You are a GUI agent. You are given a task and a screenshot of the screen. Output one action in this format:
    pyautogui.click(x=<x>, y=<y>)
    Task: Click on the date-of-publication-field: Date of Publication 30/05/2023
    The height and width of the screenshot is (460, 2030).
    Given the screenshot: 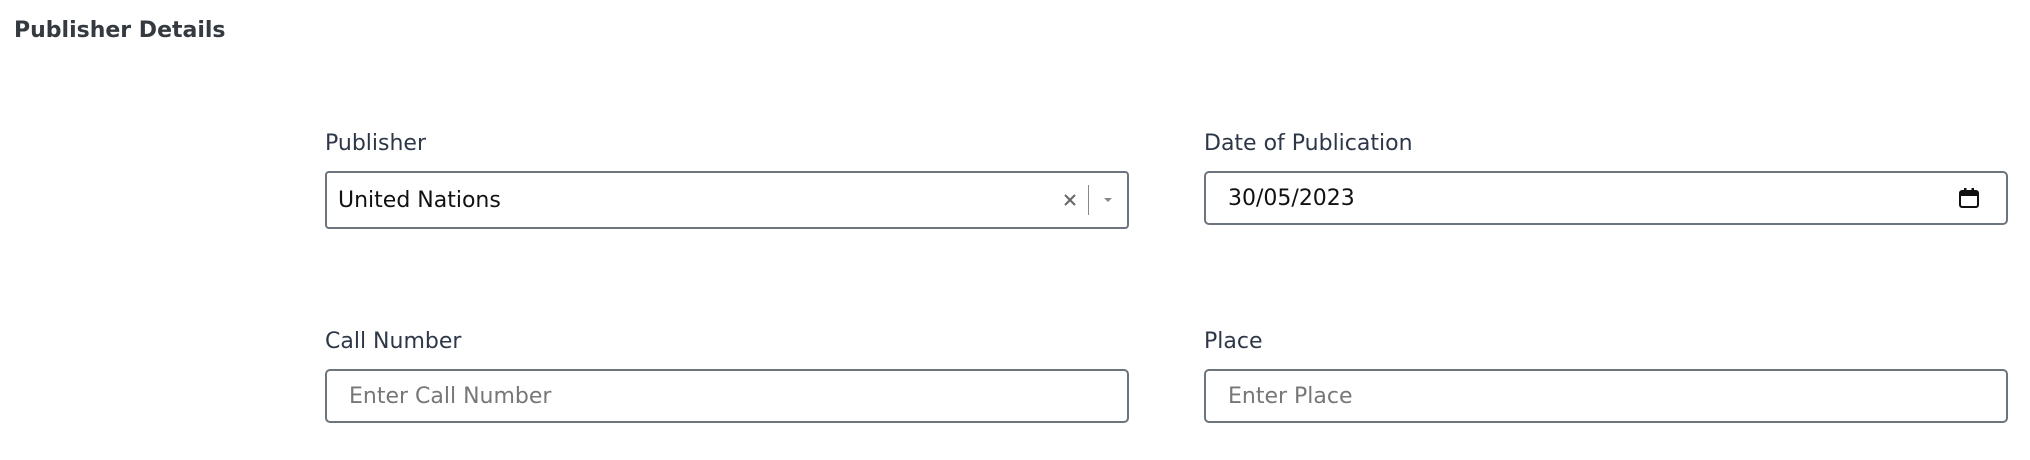 What is the action you would take?
    pyautogui.click(x=1606, y=178)
    